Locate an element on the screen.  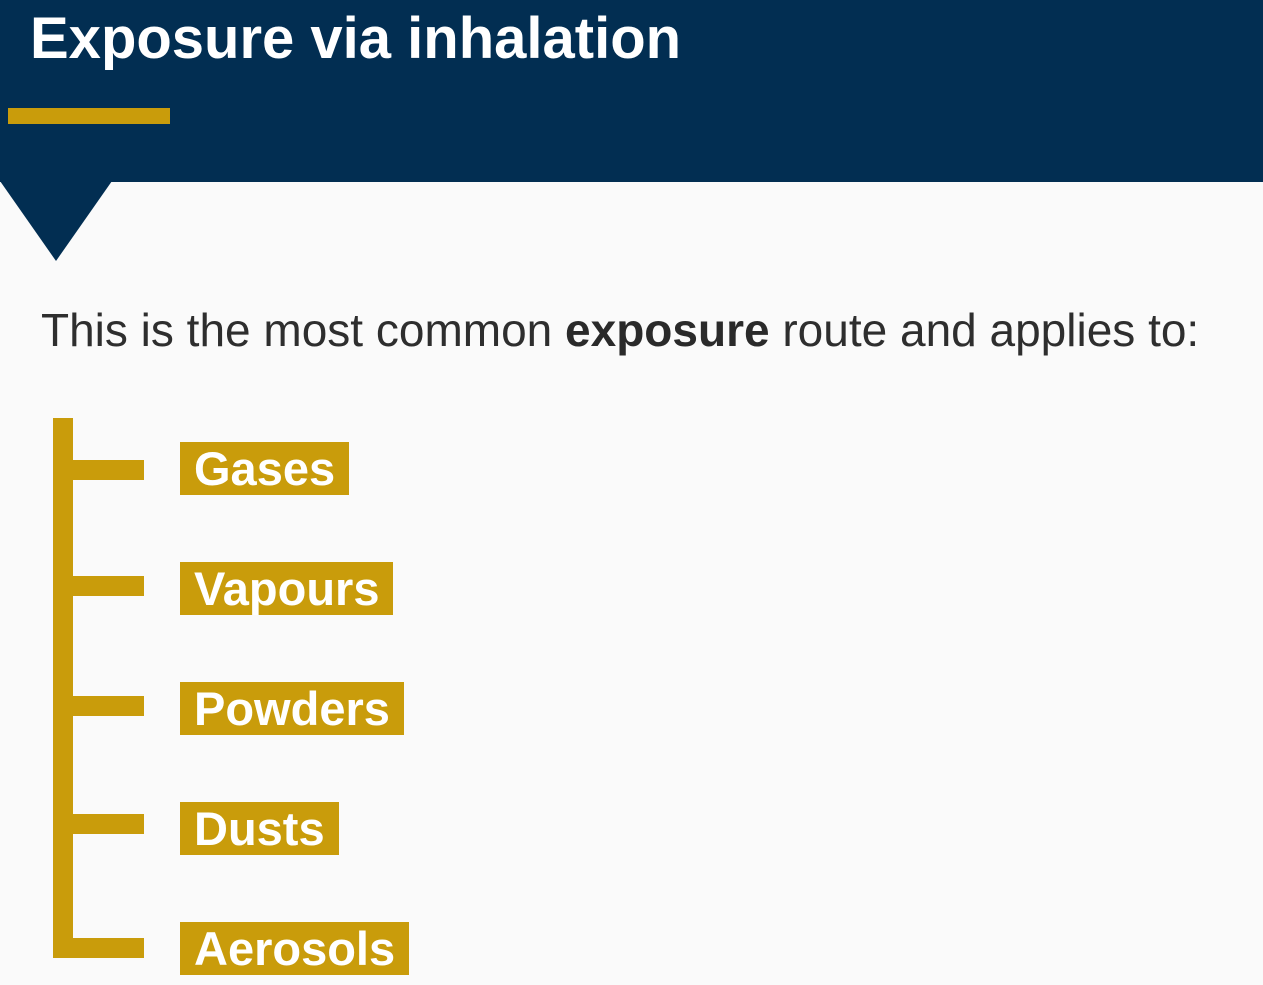
intro-text-emphasis: exposure is located at coordinates (667, 330).